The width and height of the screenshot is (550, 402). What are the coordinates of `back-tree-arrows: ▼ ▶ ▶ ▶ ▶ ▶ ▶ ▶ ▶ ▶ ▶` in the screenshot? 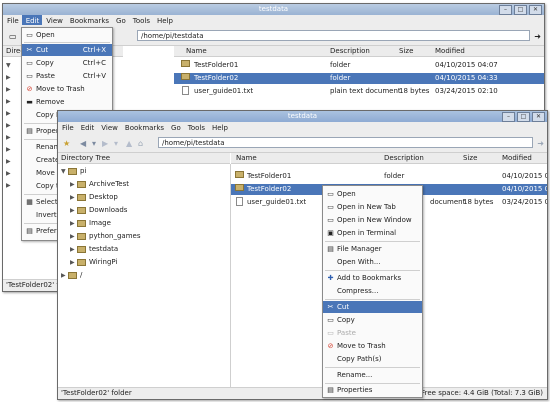 It's located at (8, 125).